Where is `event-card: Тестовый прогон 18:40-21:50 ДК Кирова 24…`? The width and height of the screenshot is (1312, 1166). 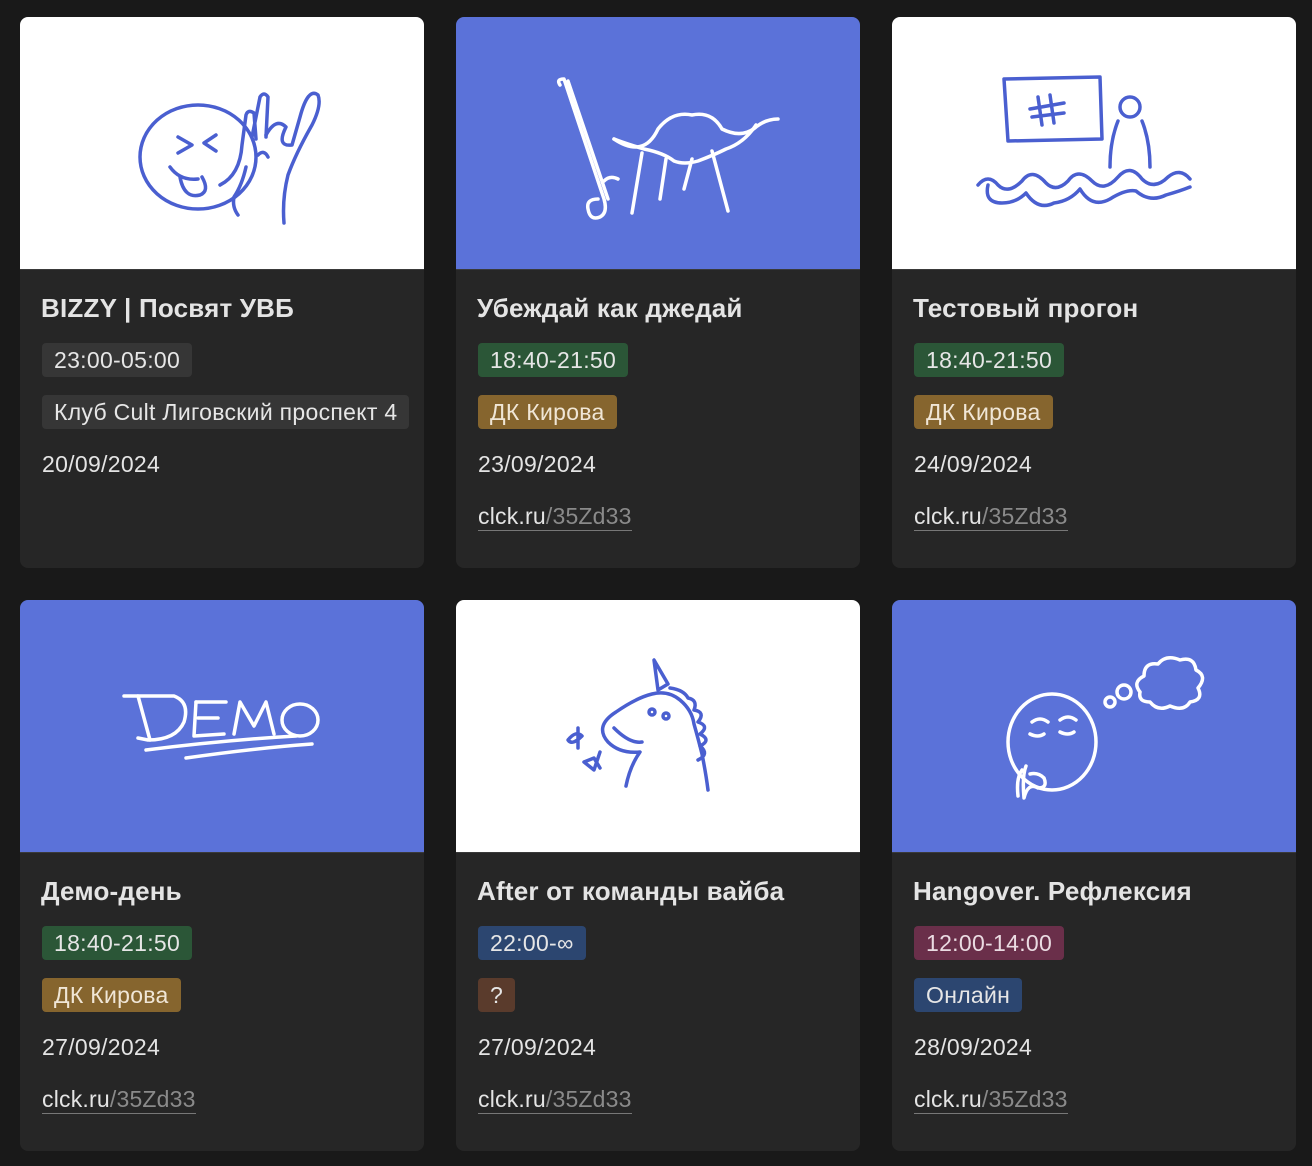 event-card: Тестовый прогон 18:40-21:50 ДК Кирова 24… is located at coordinates (1094, 292).